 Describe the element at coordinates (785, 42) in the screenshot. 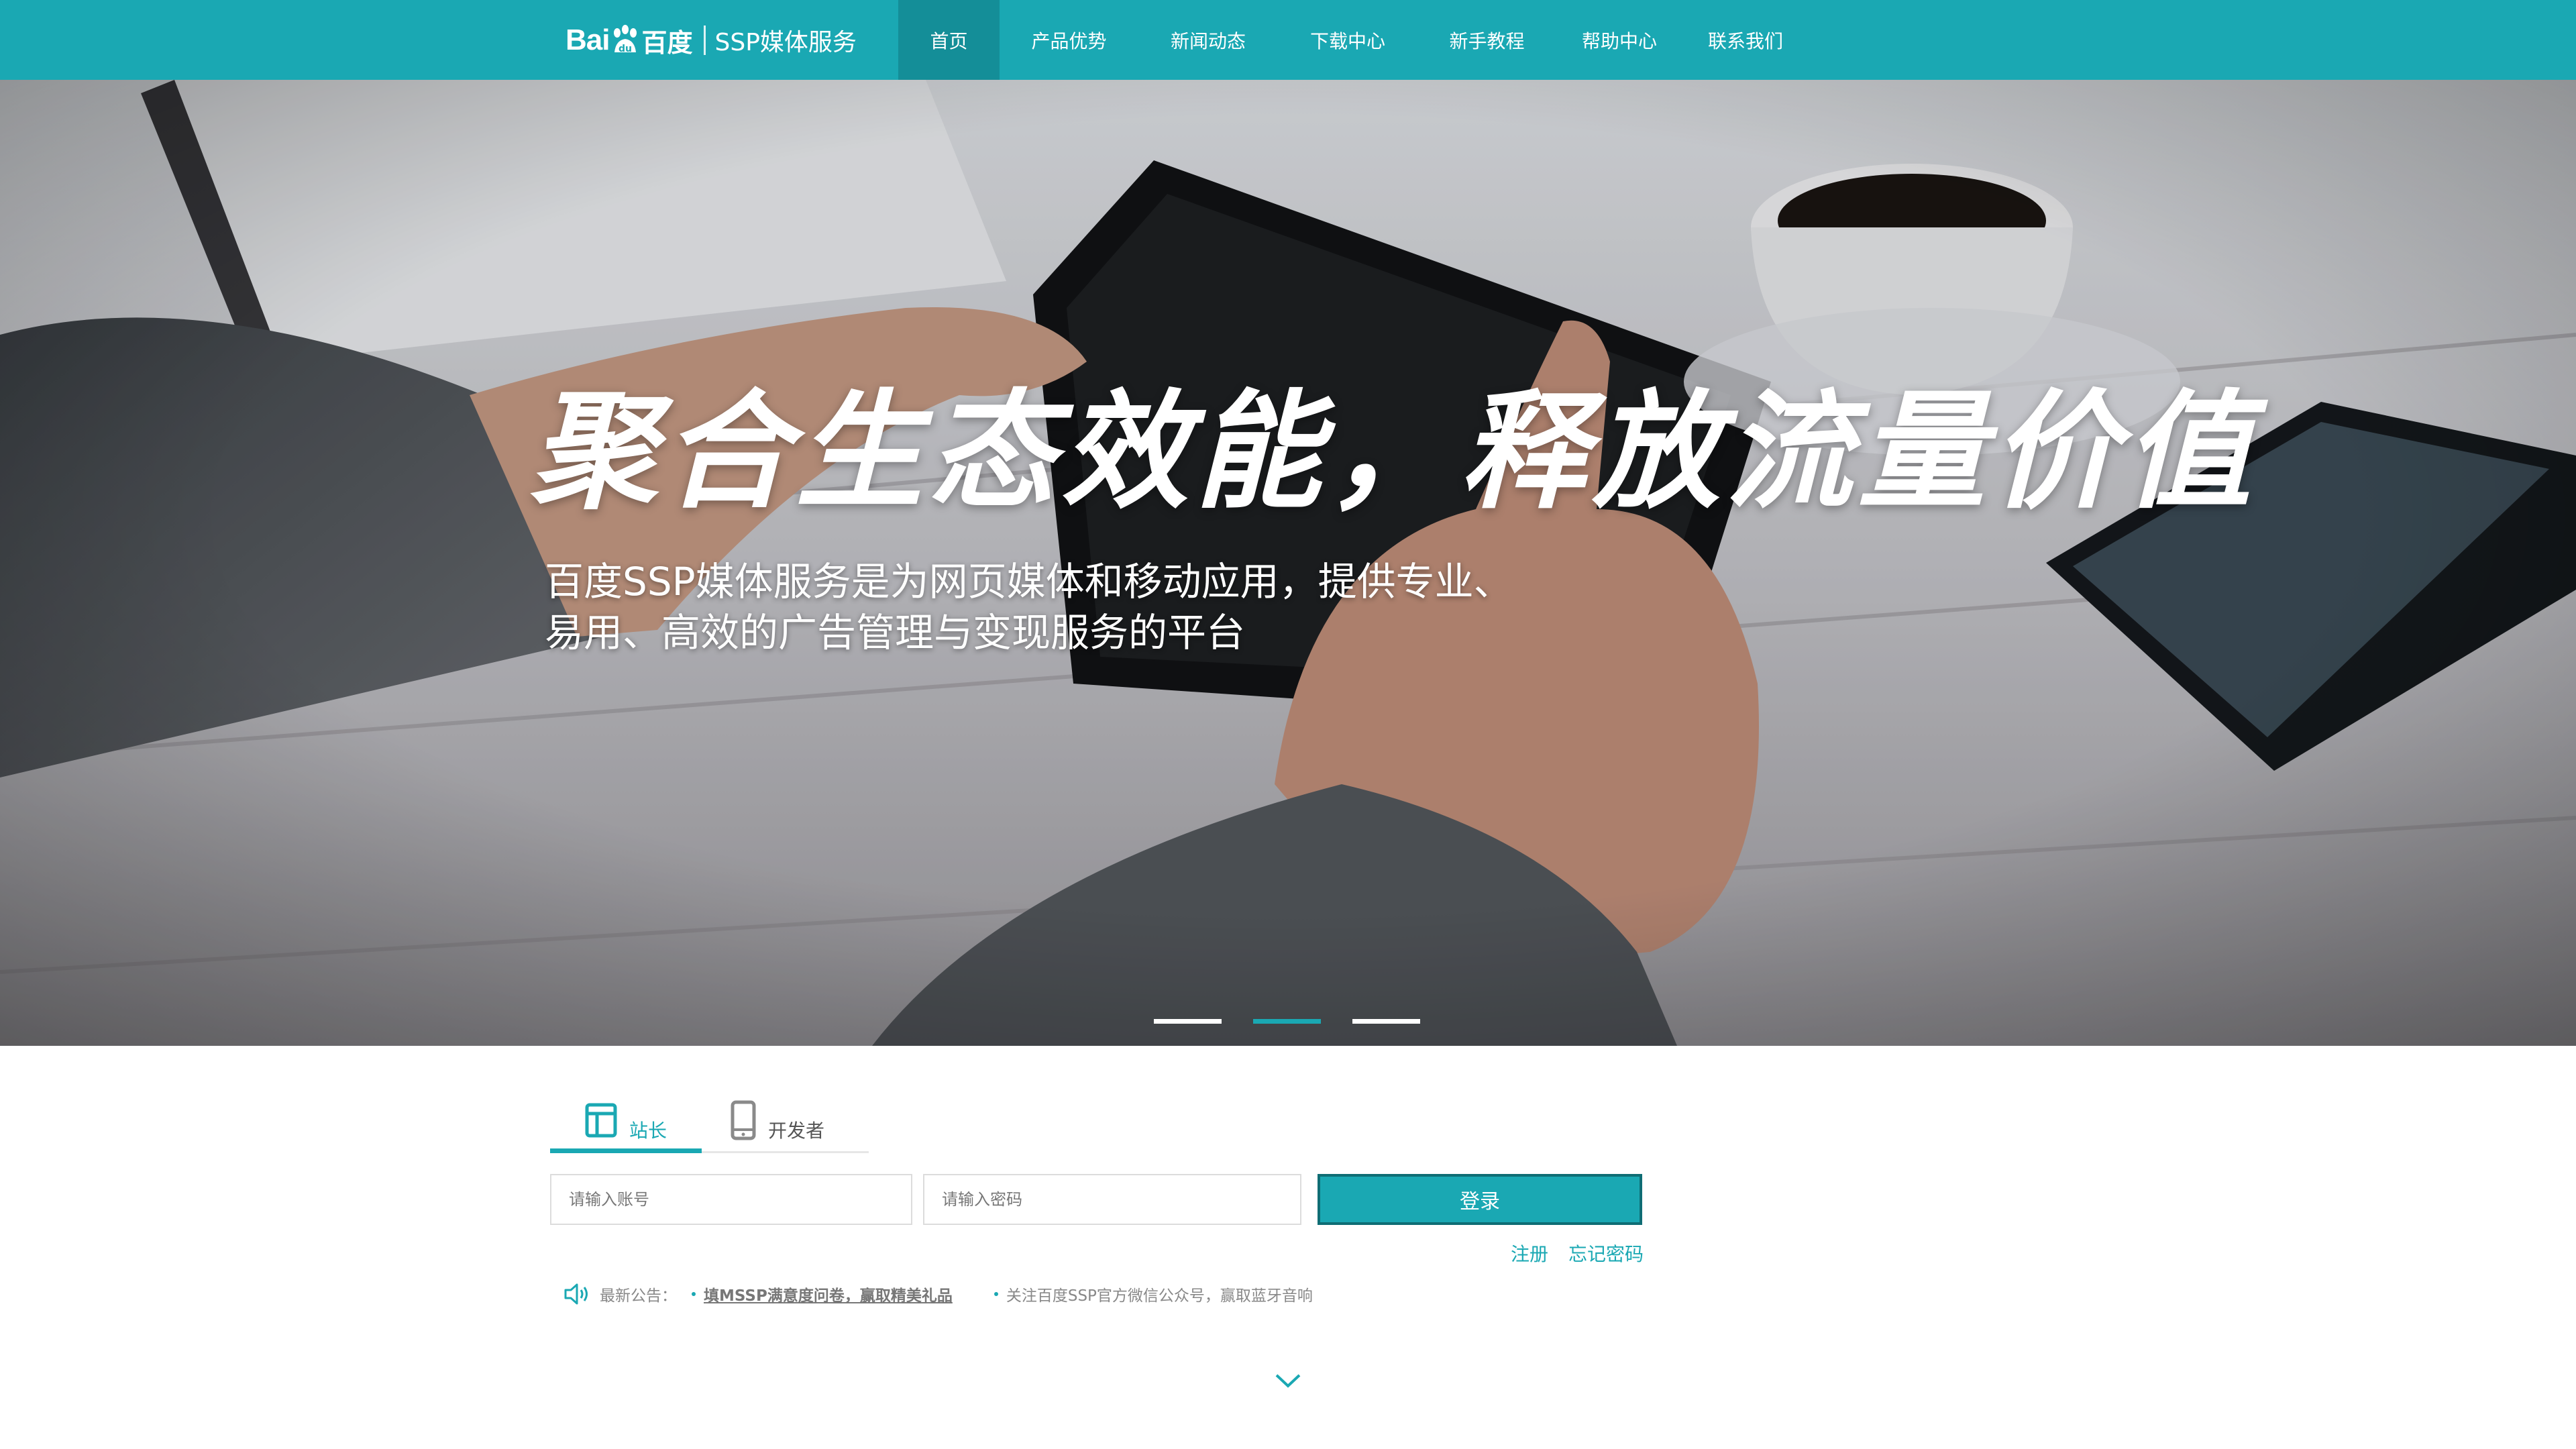

I see `logo-product-name: SSP媒体服务` at that location.